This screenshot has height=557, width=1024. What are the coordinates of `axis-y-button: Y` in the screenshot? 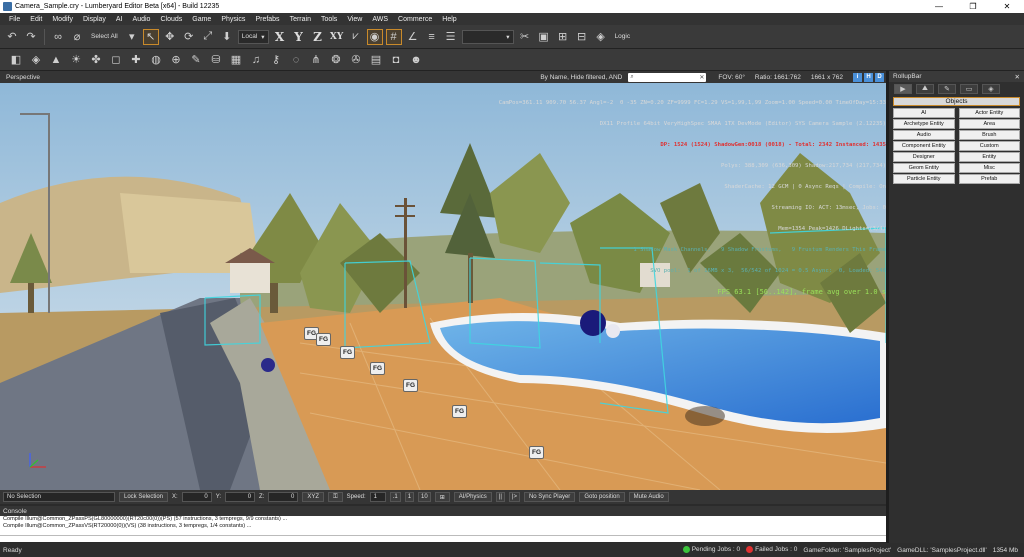 It's located at (299, 37).